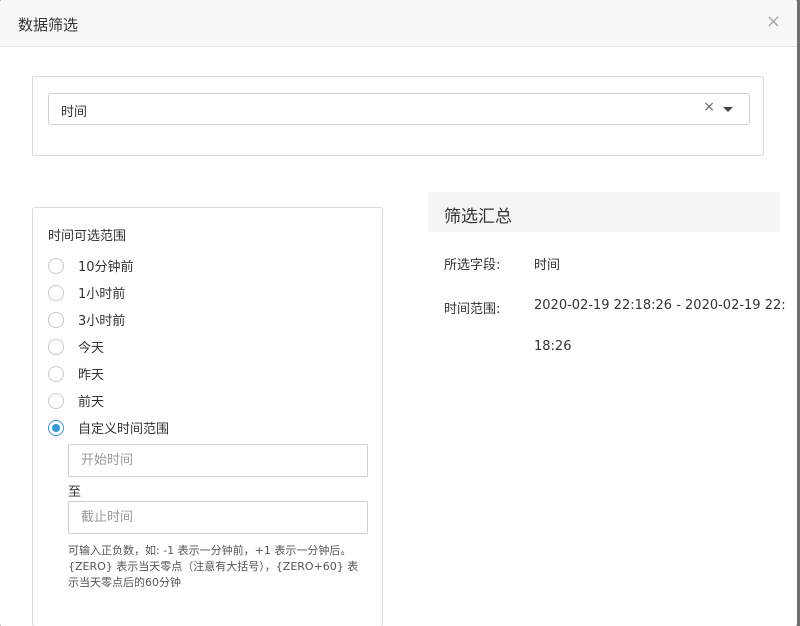 Image resolution: width=800 pixels, height=626 pixels. I want to click on radio-option-yesterday: 昨天, so click(108, 373).